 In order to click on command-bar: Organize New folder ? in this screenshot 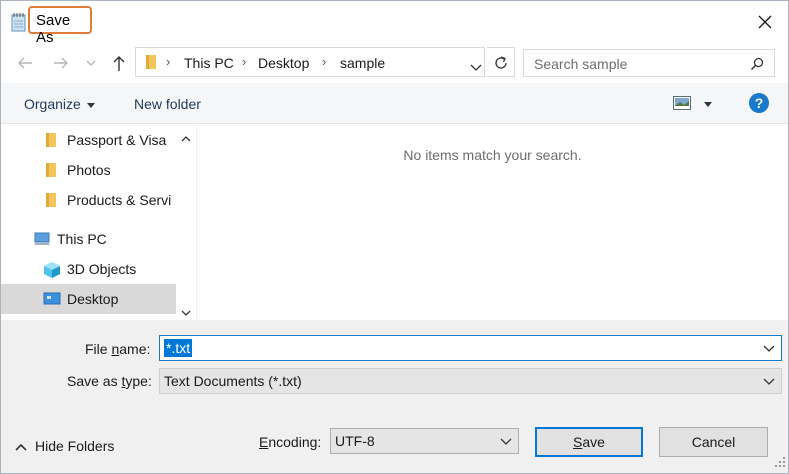, I will do `click(394, 103)`.